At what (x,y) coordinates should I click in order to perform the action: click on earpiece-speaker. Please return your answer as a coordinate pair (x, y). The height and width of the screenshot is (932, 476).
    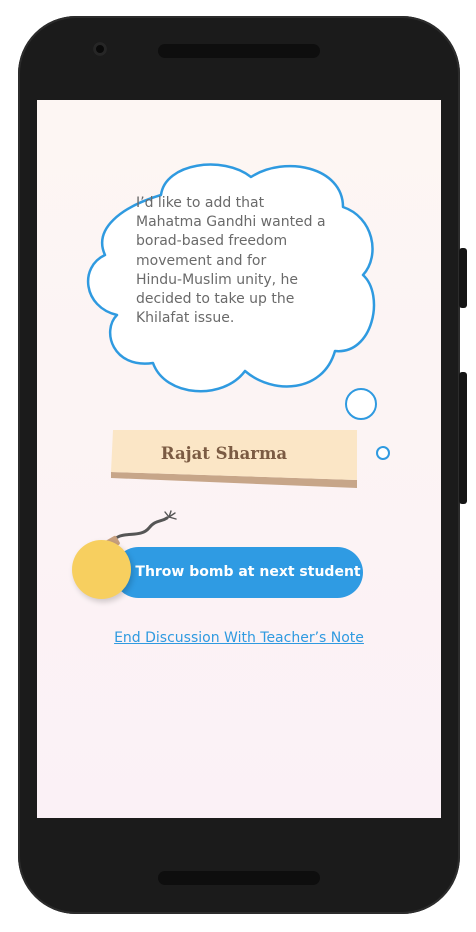
    Looking at the image, I should click on (239, 51).